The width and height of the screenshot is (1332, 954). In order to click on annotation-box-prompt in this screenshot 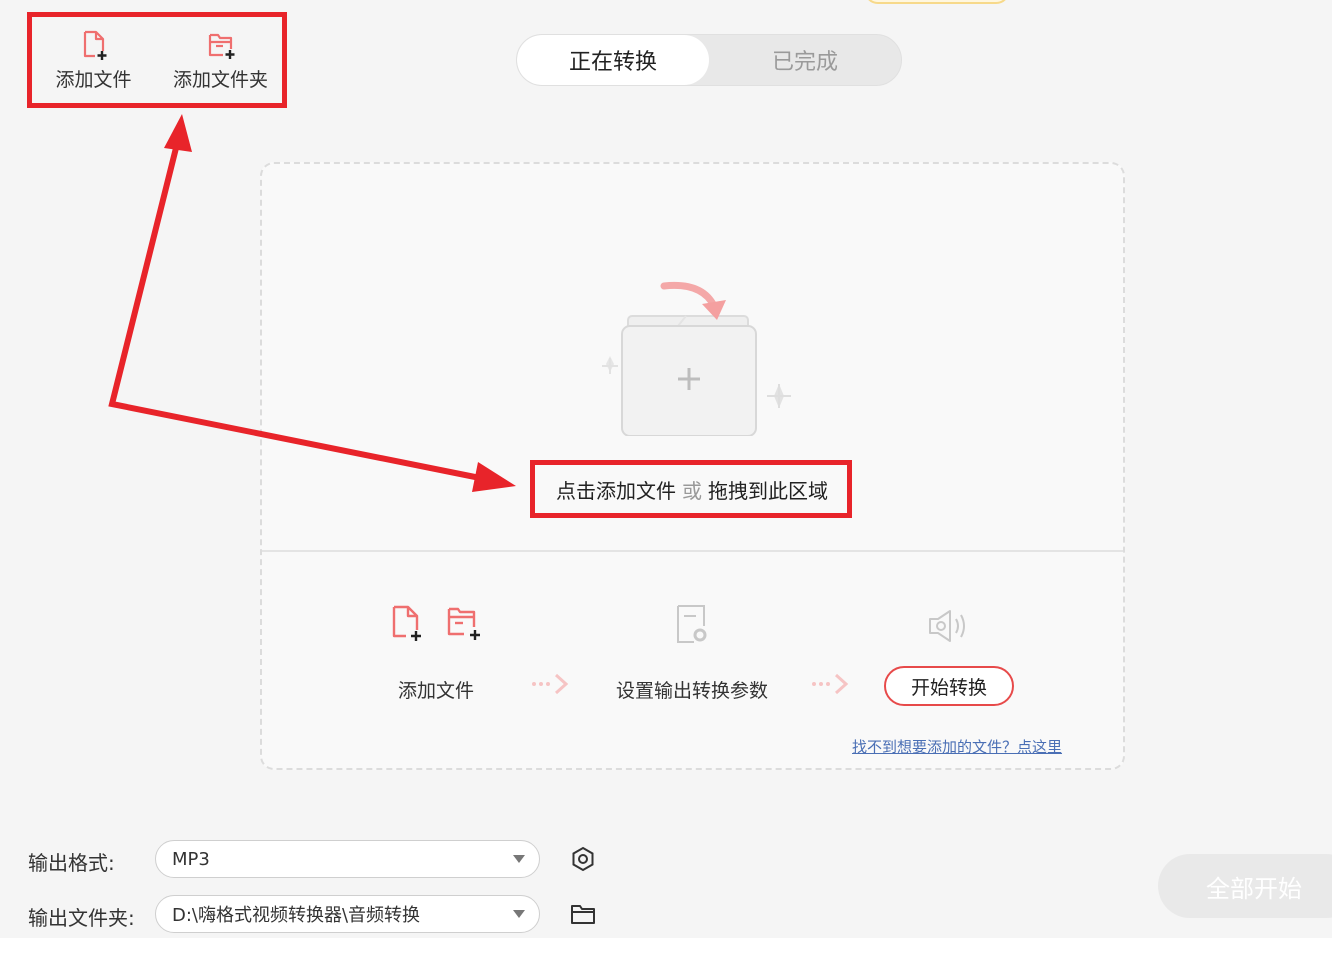, I will do `click(691, 489)`.